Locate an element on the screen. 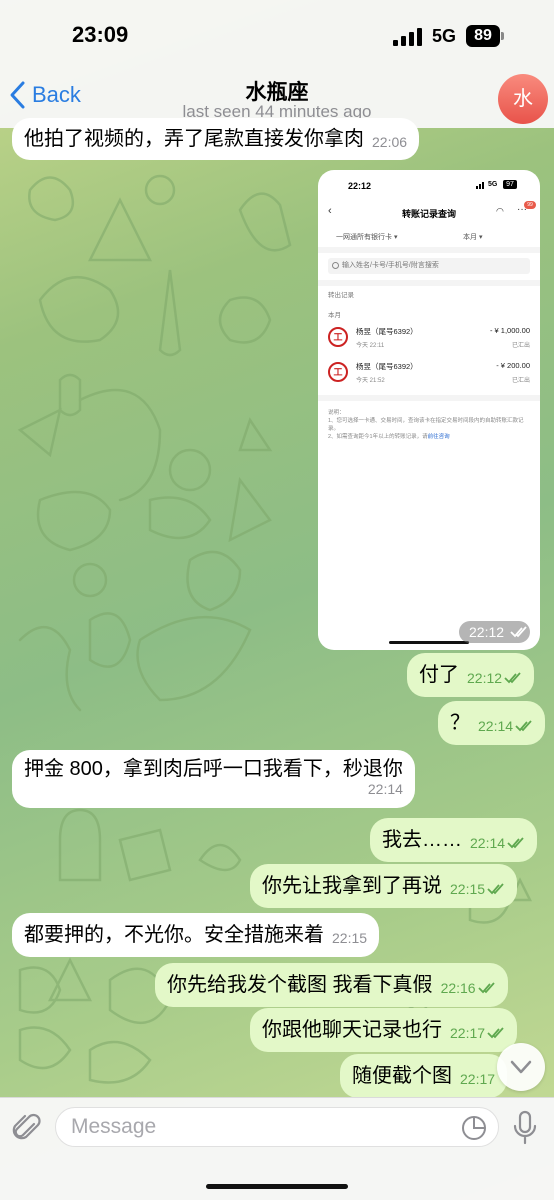 The width and height of the screenshot is (554, 1200). message-time: 22:06 is located at coordinates (390, 142).